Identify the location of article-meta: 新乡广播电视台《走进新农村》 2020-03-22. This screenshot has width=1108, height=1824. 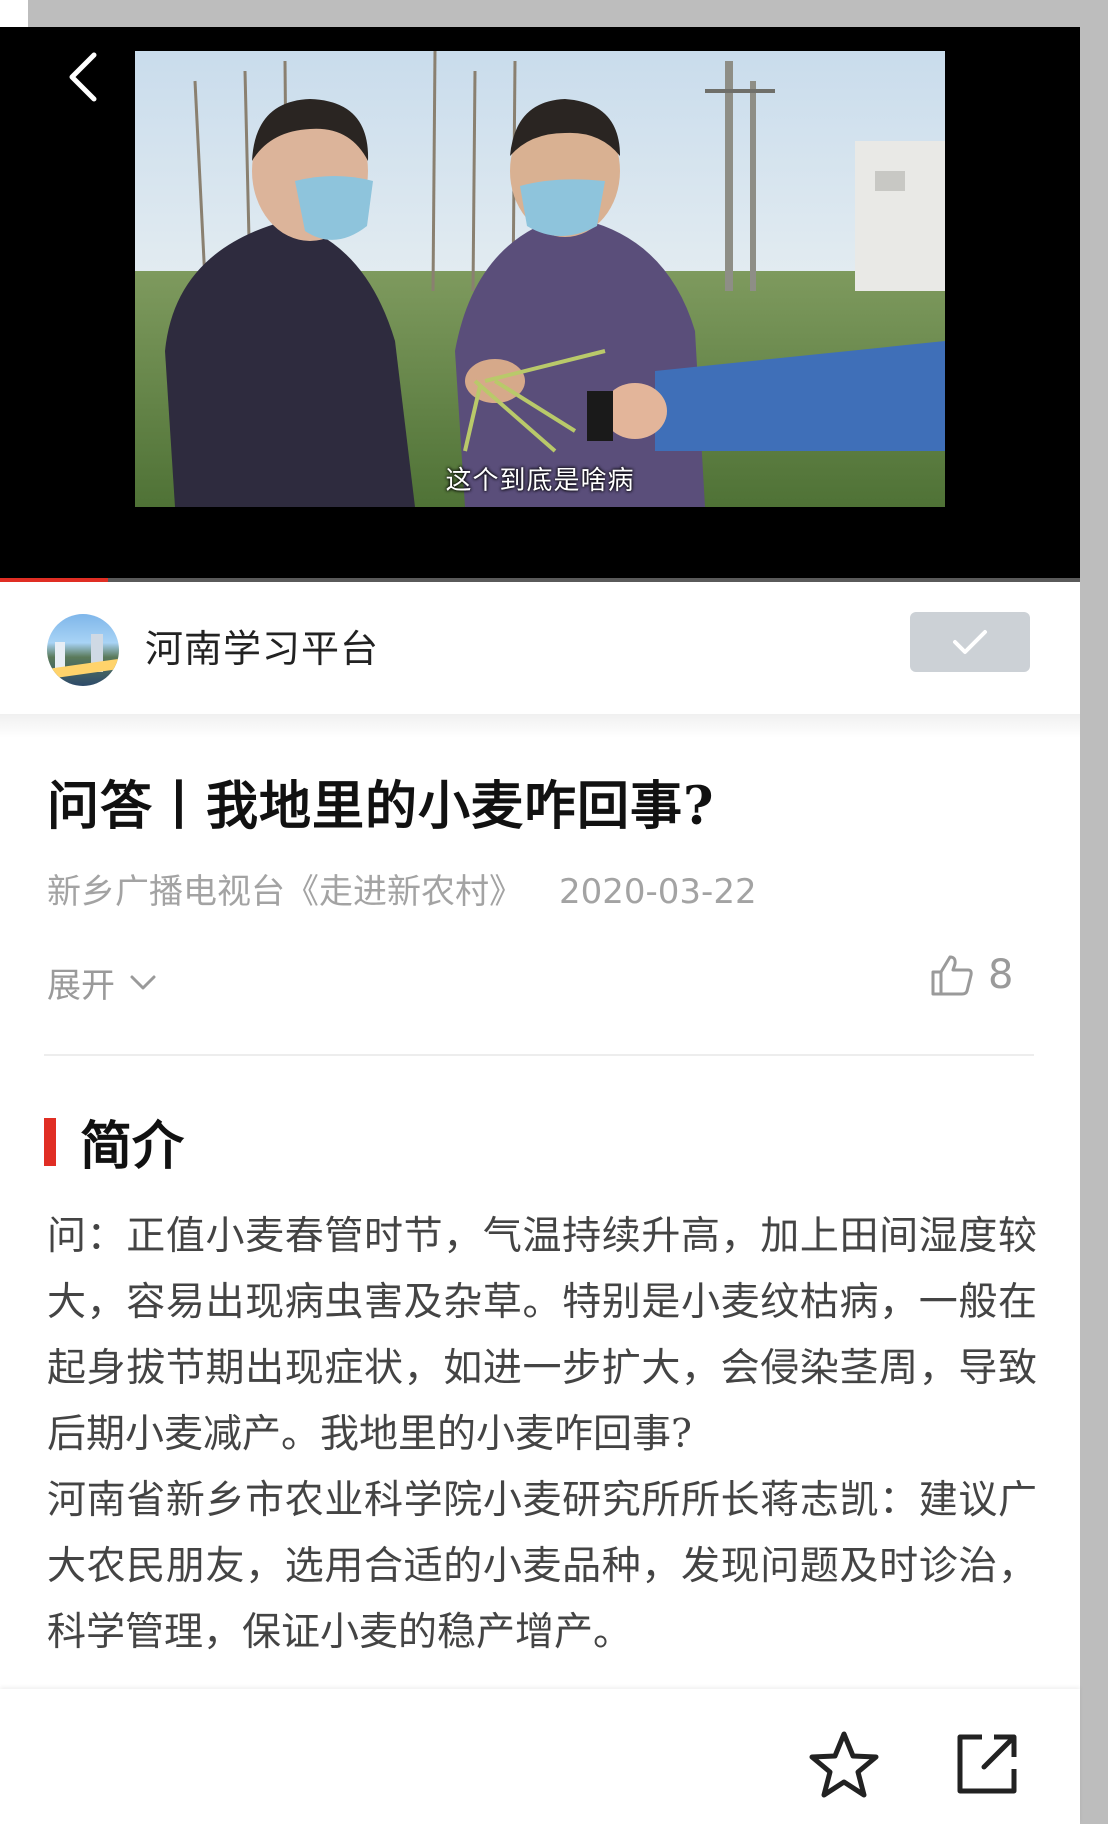
(402, 888).